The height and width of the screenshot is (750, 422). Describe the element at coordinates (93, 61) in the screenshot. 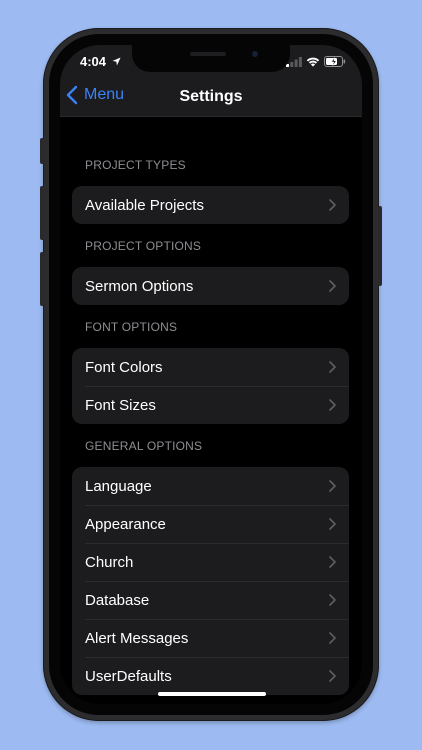

I see `status-time-text: 4:04` at that location.